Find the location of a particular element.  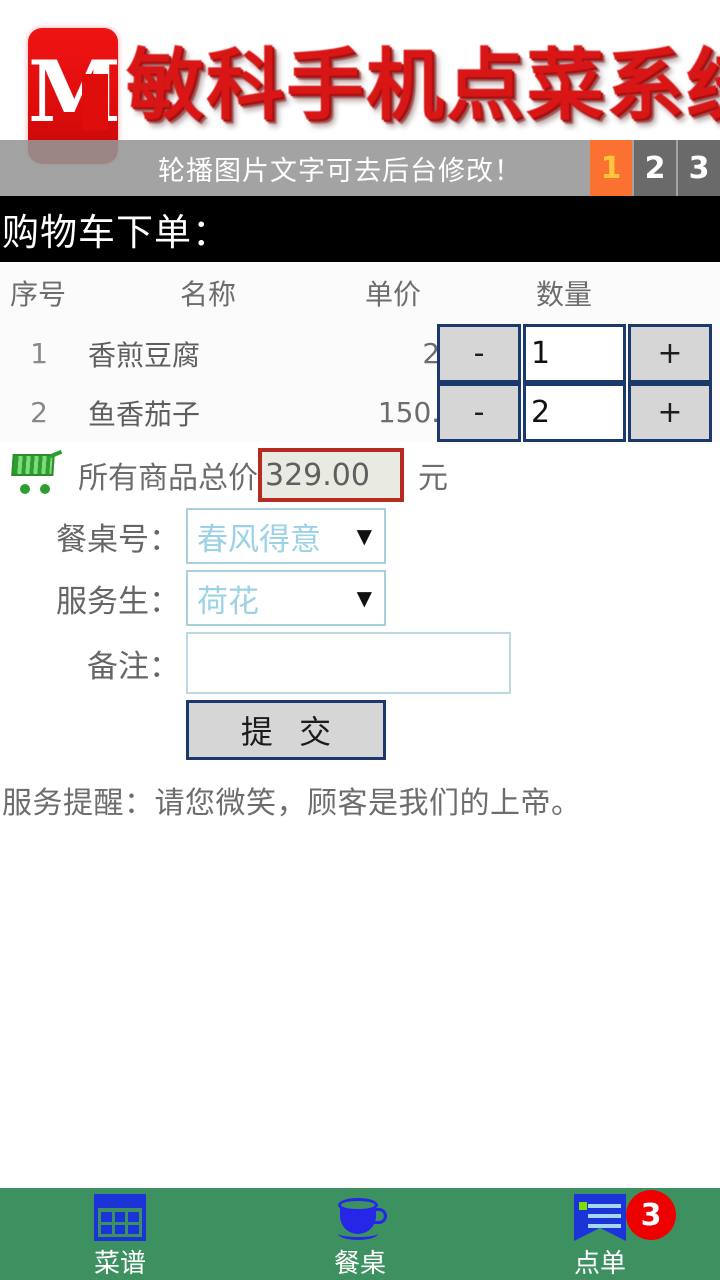

nav-item-order: 点单 3 is located at coordinates (600, 1234).